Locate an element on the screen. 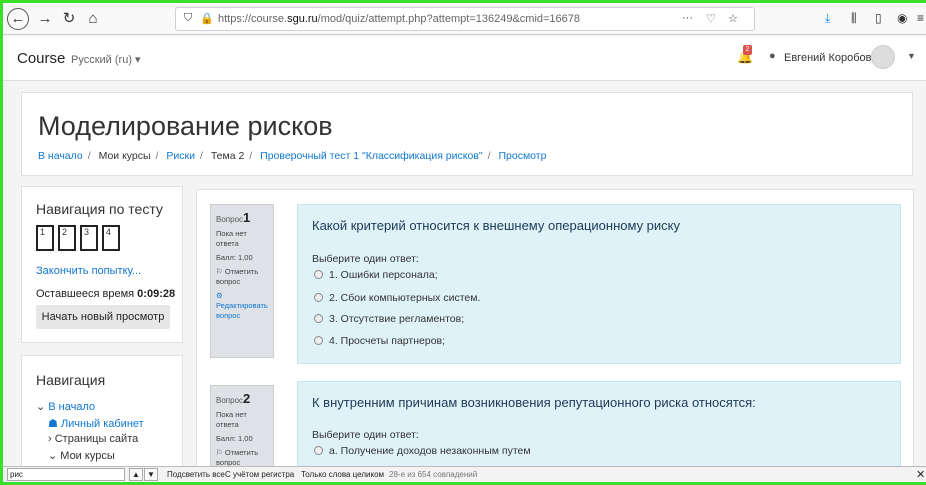  match-case-toggle: С учётом регистра is located at coordinates (259, 474).